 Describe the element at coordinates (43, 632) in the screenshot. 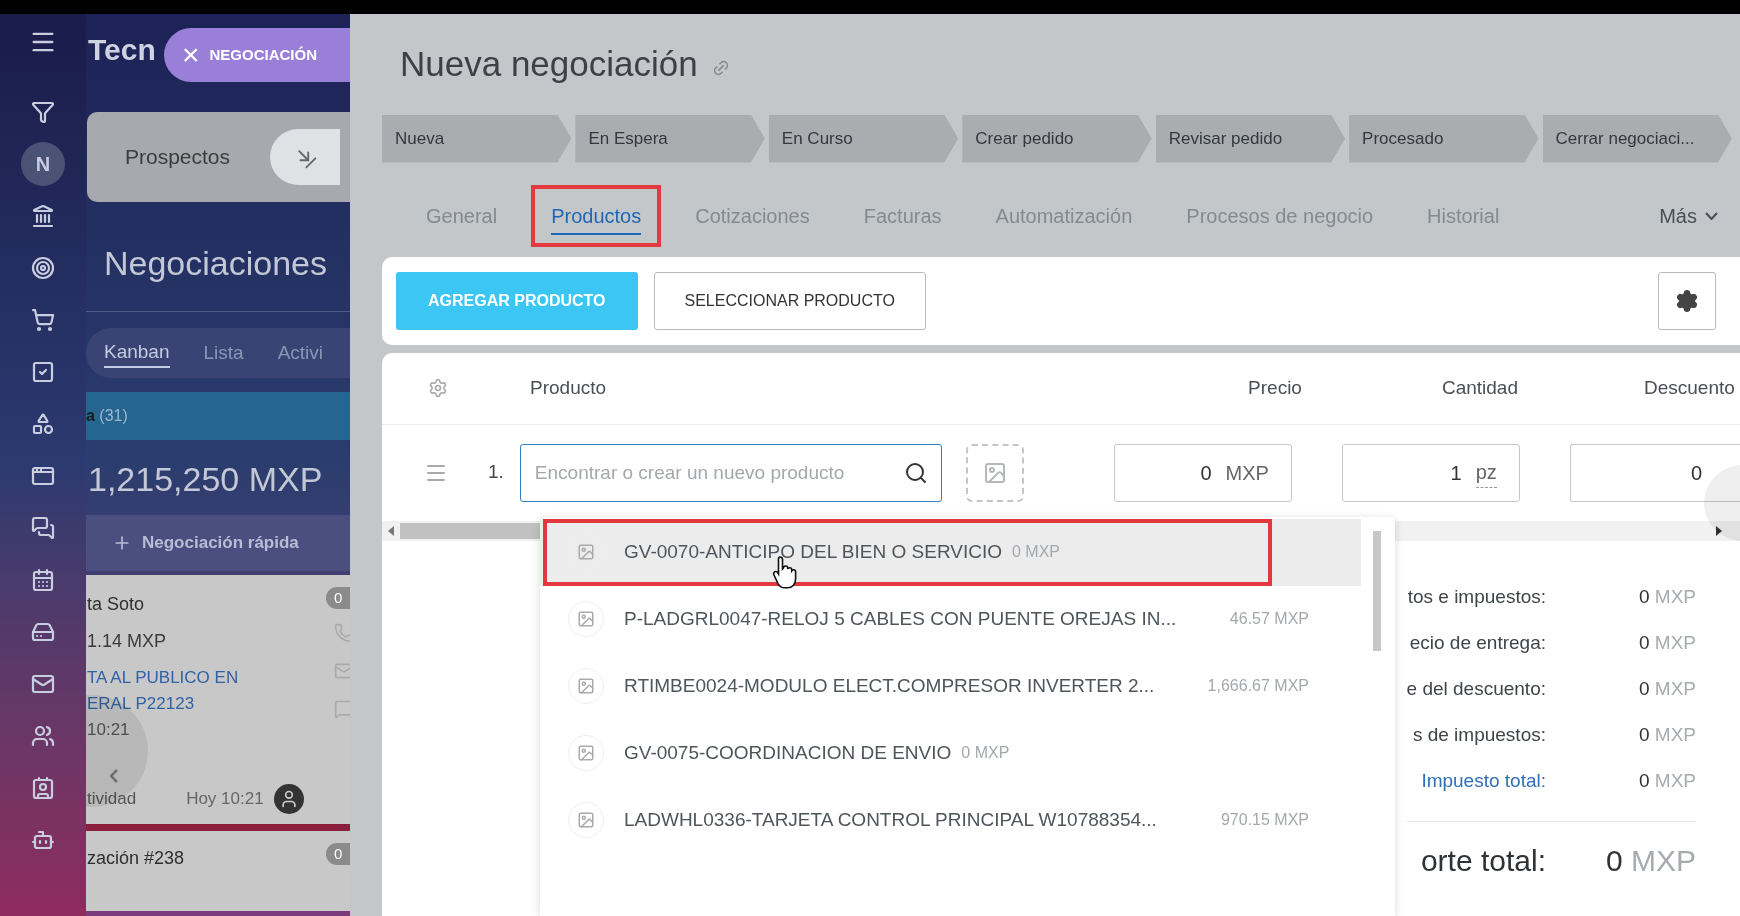

I see `drive-icon` at that location.